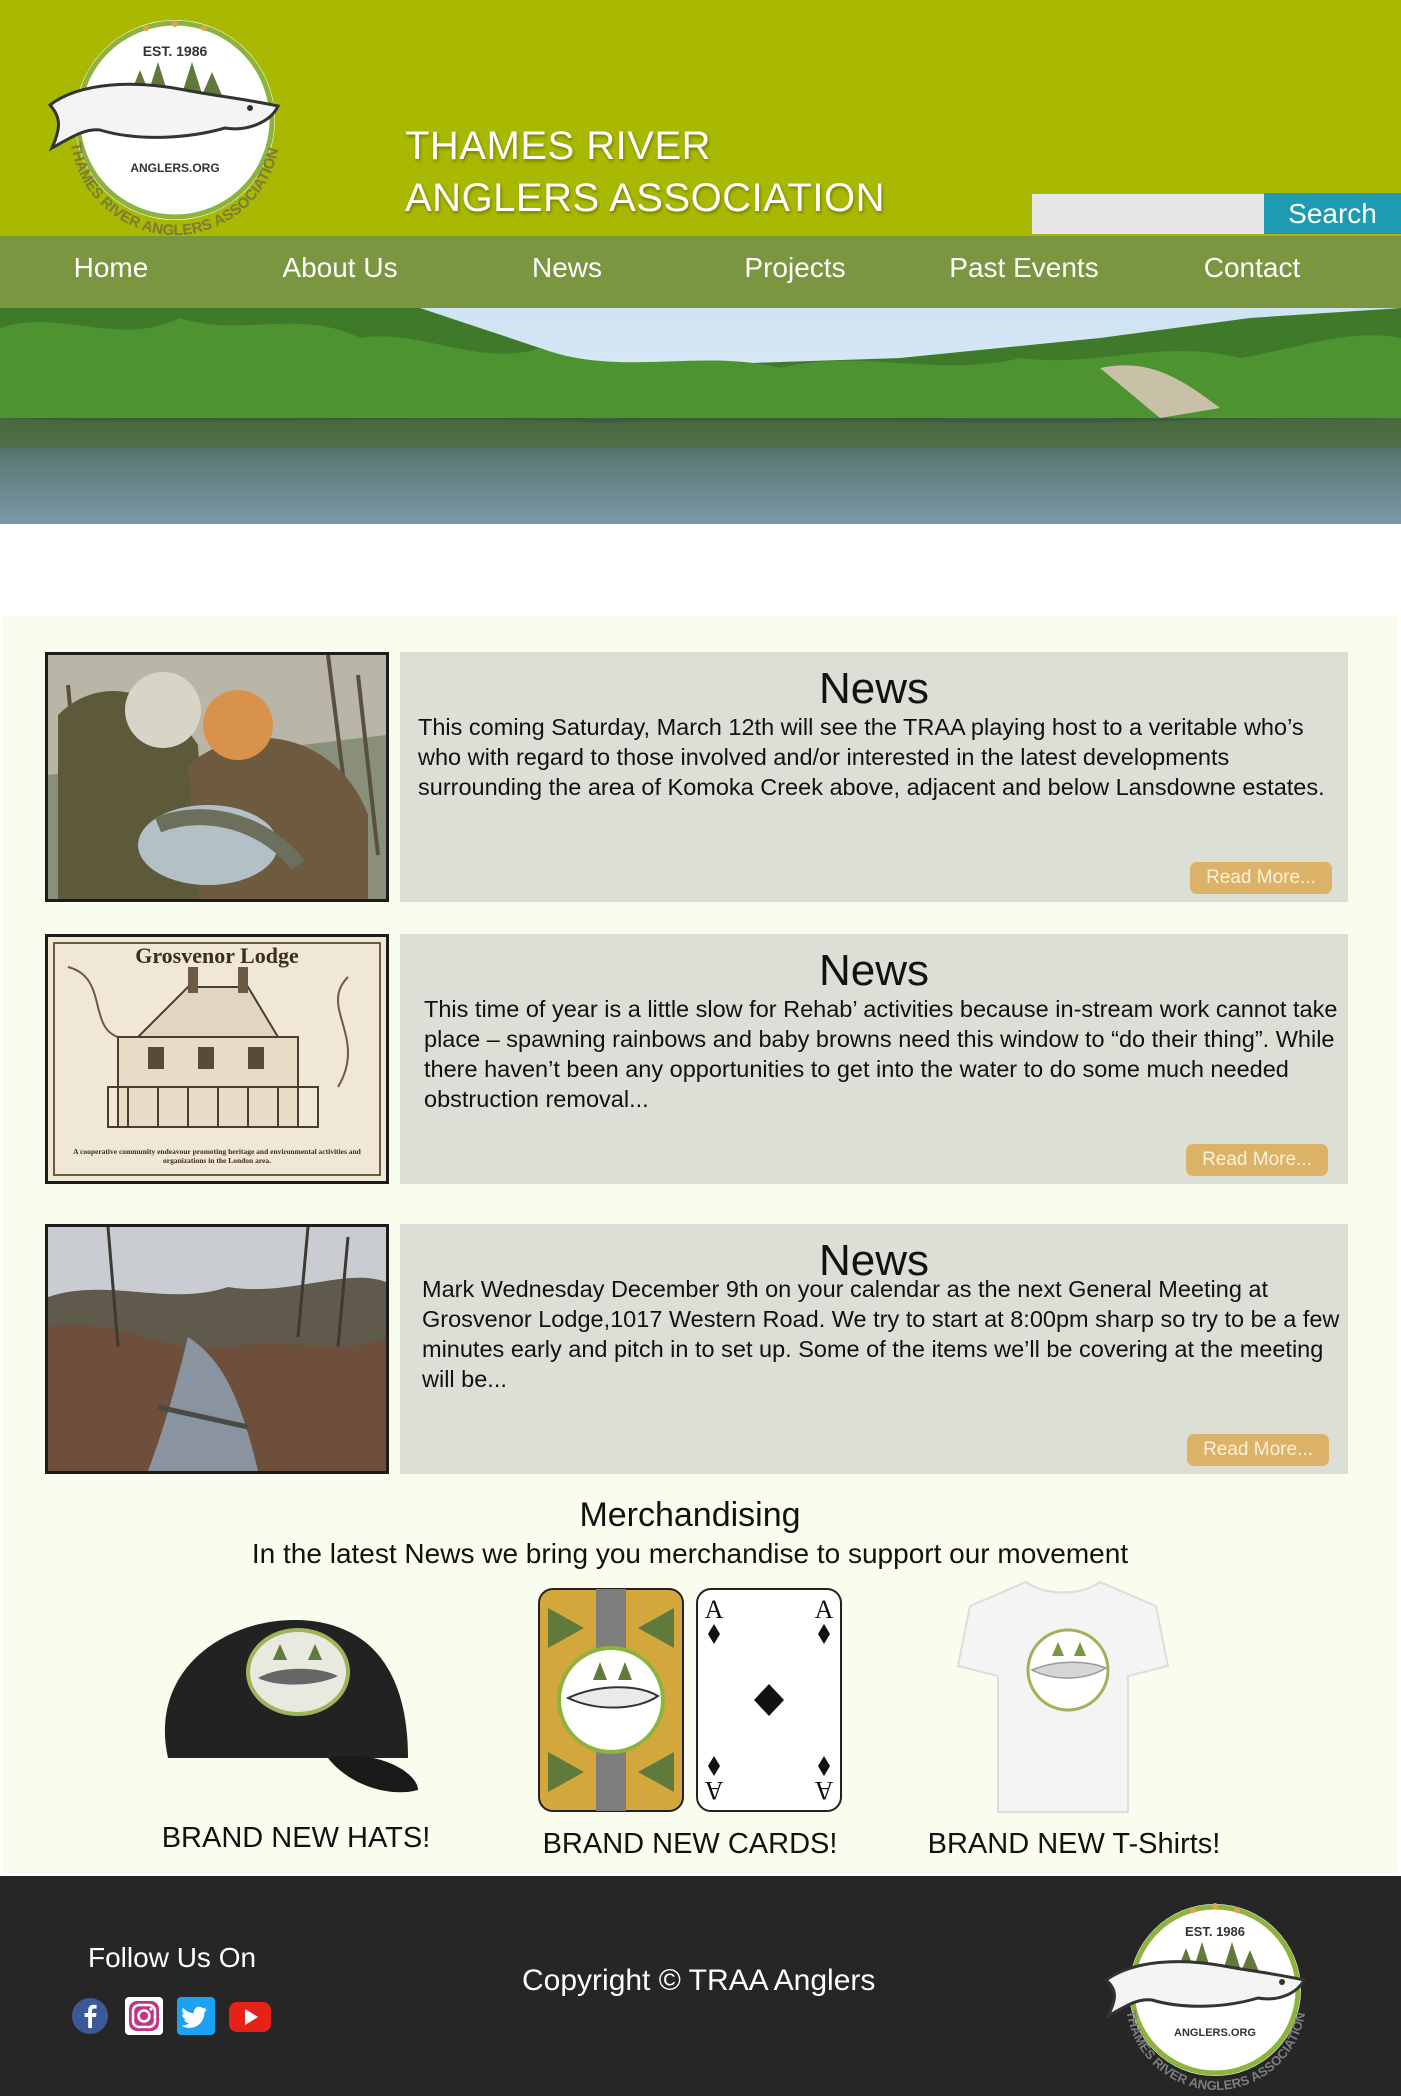 The height and width of the screenshot is (2096, 1401). I want to click on merch-card-back-image, so click(611, 1700).